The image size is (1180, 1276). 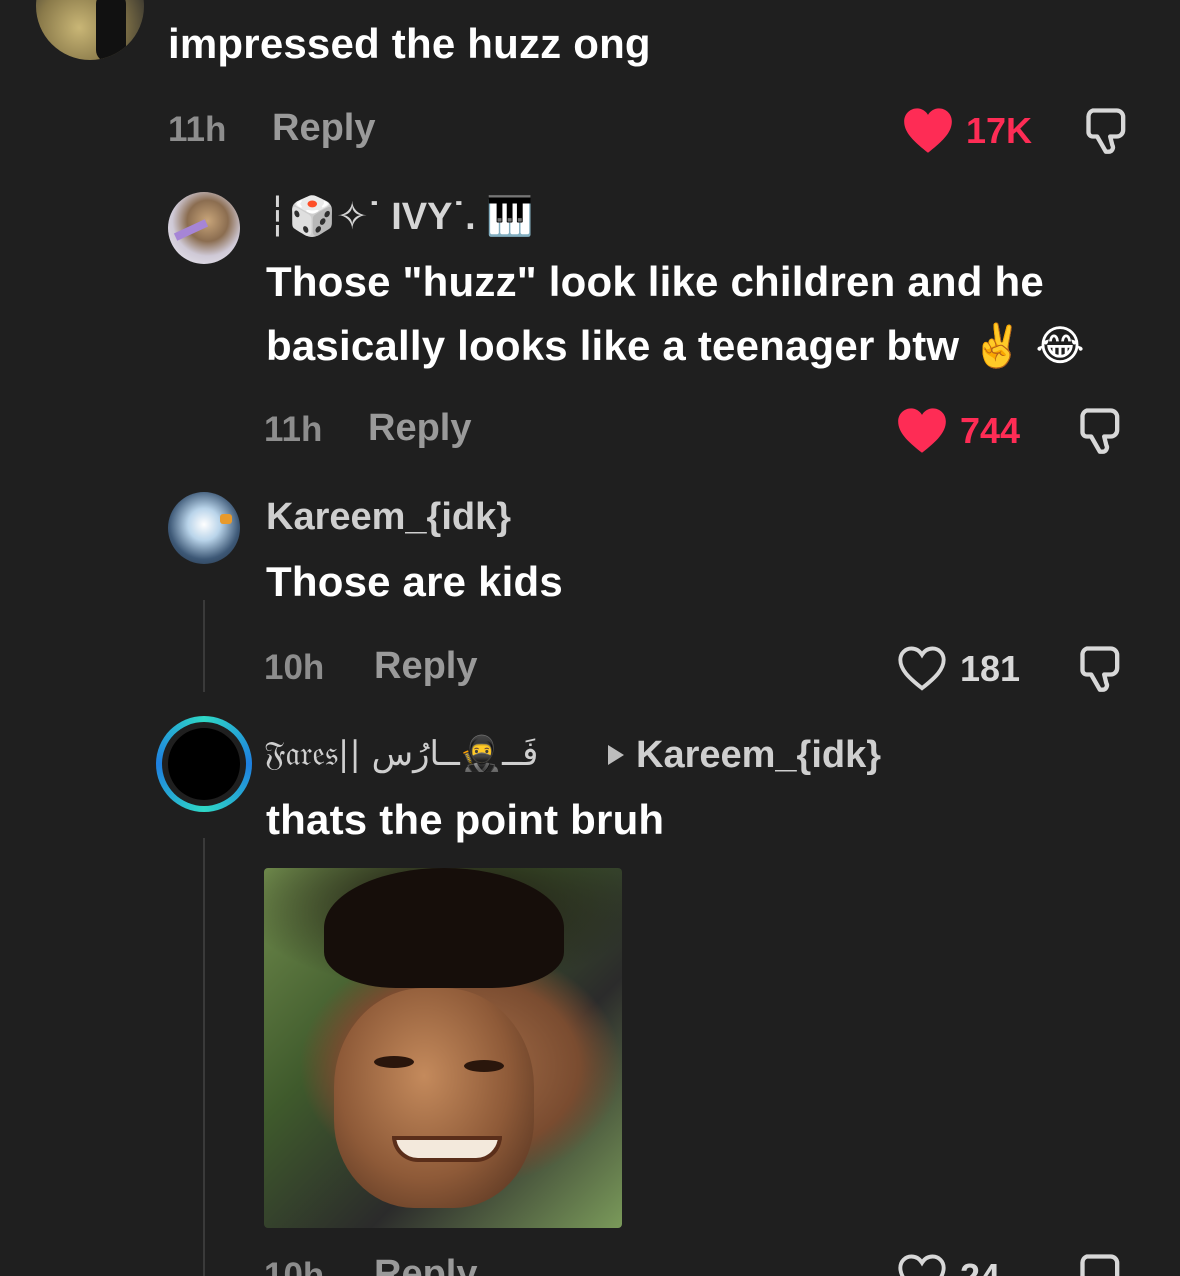 What do you see at coordinates (401, 754) in the screenshot?
I see `comment-username: 𝔉𝔞𝔯𝔢𝔰|| فَــ🥷ــارُس` at bounding box center [401, 754].